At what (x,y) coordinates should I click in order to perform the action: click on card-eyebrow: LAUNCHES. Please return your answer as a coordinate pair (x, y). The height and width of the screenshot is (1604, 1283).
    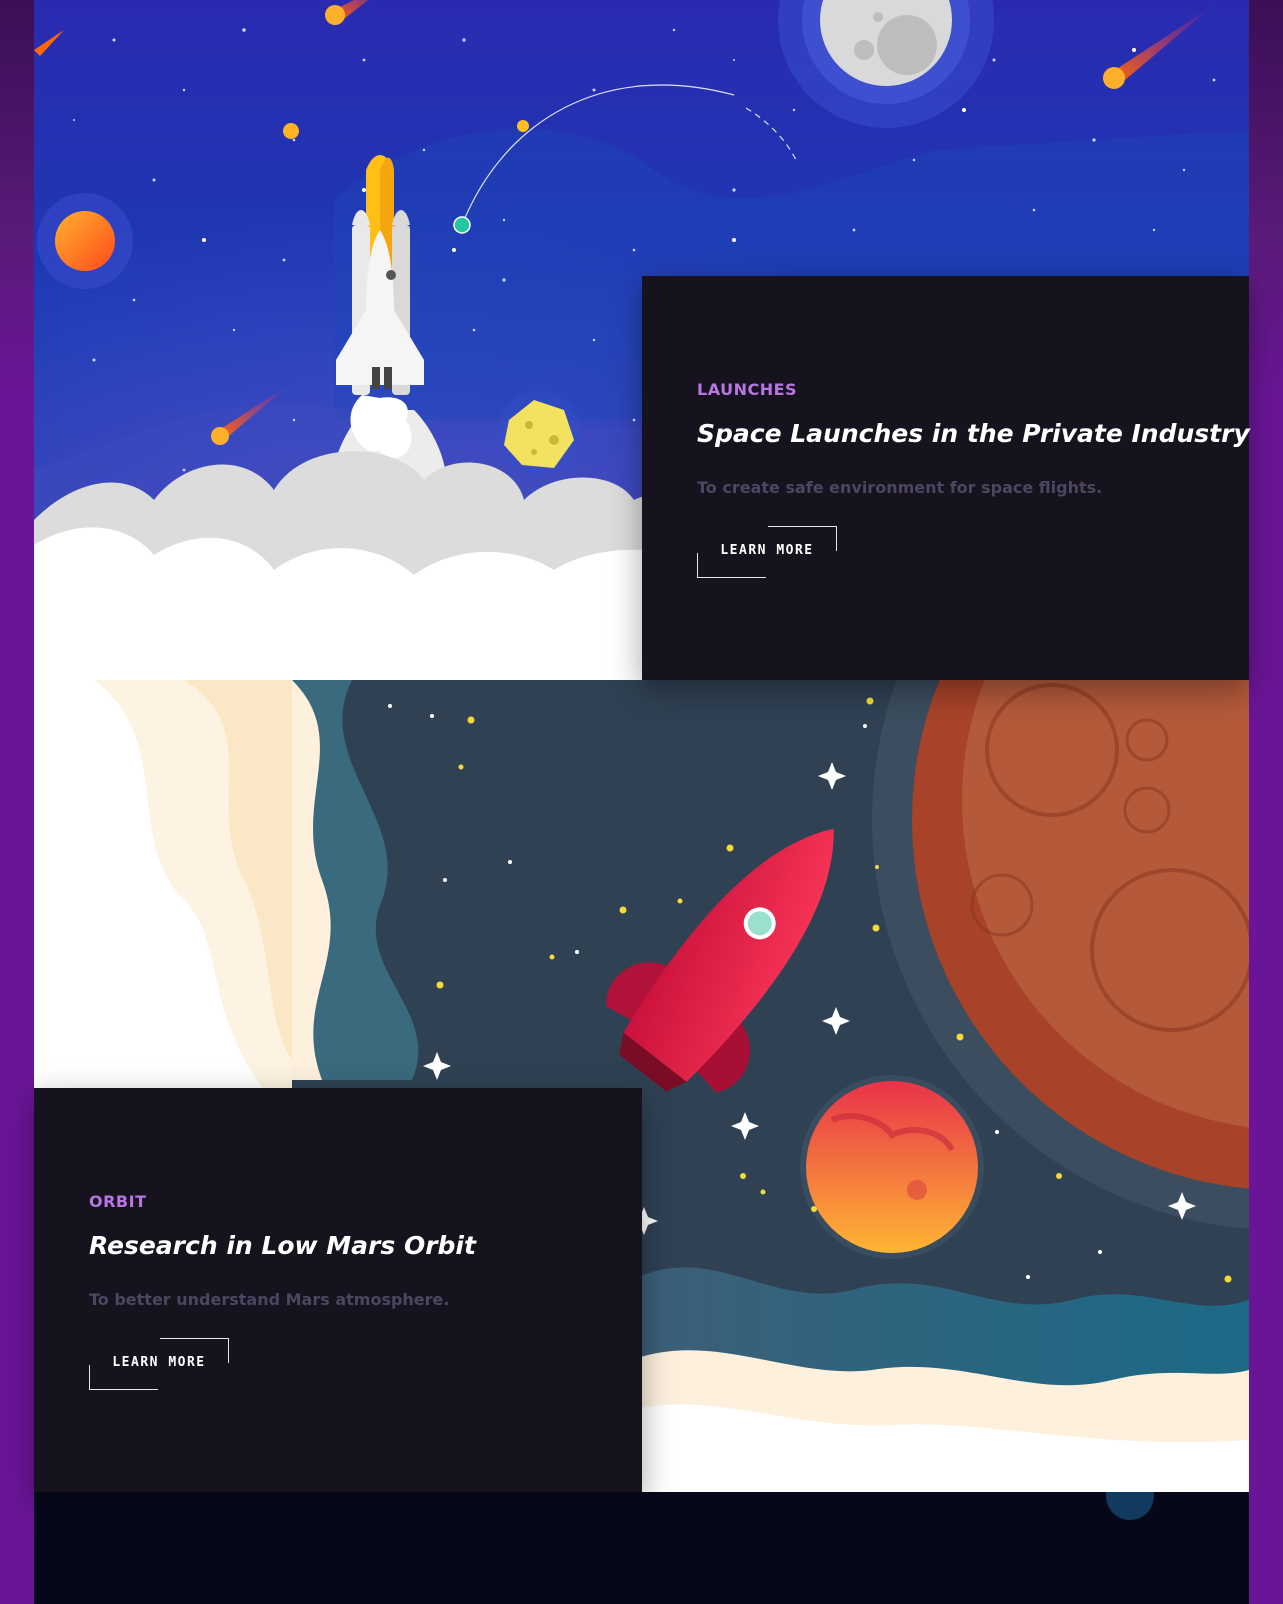
    Looking at the image, I should click on (747, 389).